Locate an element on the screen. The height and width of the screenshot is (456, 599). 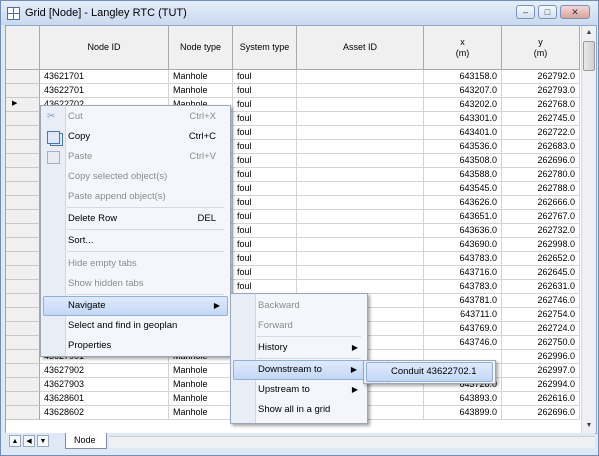
cell-x: 643545.0 is located at coordinates (463, 189).